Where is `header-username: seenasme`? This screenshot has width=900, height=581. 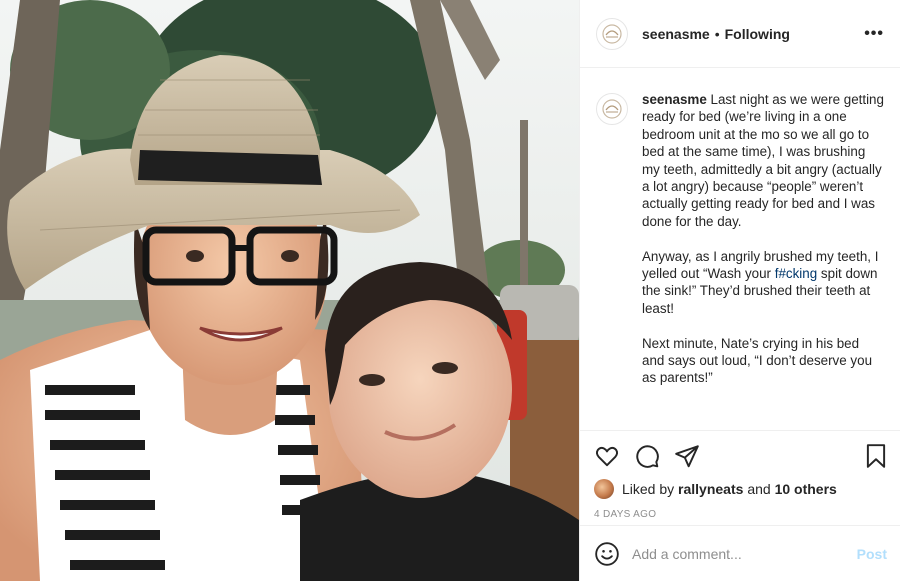 header-username: seenasme is located at coordinates (676, 34).